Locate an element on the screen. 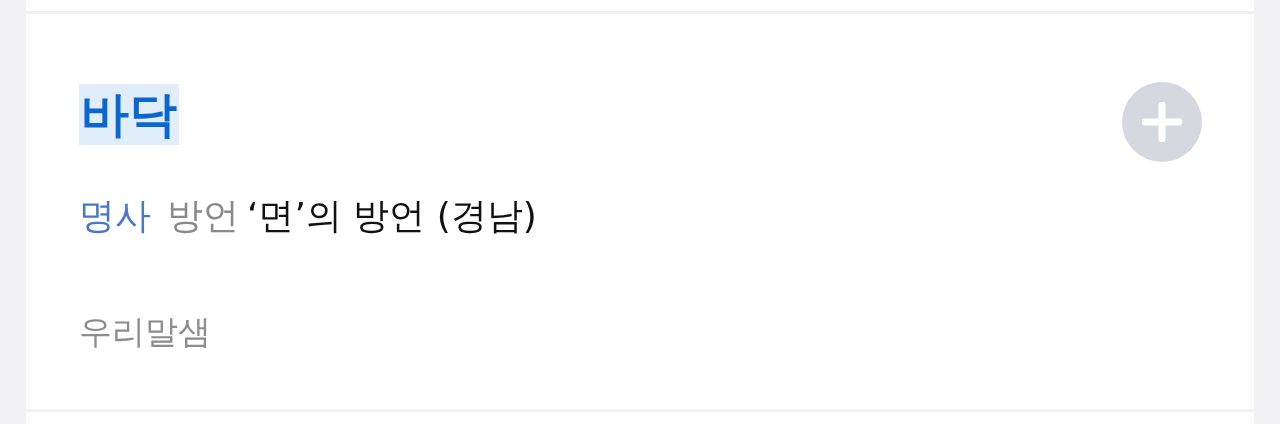 Image resolution: width=1280 pixels, height=424 pixels. headword: 바닥 is located at coordinates (129, 114).